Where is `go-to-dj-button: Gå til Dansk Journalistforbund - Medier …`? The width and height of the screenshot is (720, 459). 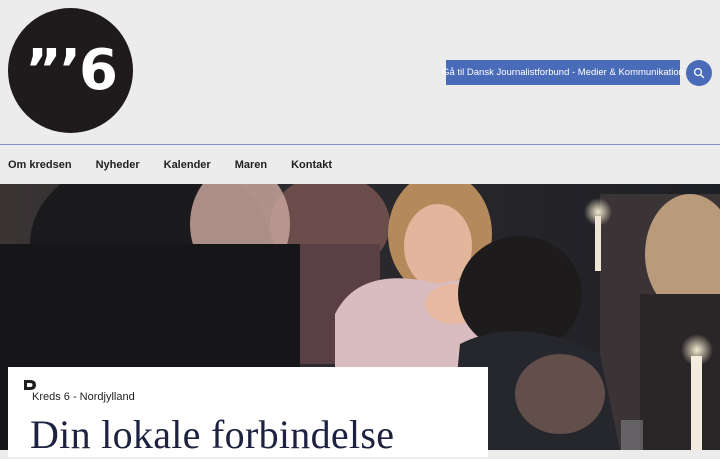
go-to-dj-button: Gå til Dansk Journalistforbund - Medier … is located at coordinates (563, 72).